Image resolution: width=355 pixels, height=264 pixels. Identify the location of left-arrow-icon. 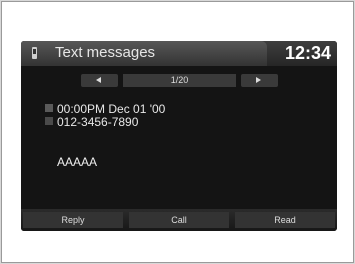
(98, 80).